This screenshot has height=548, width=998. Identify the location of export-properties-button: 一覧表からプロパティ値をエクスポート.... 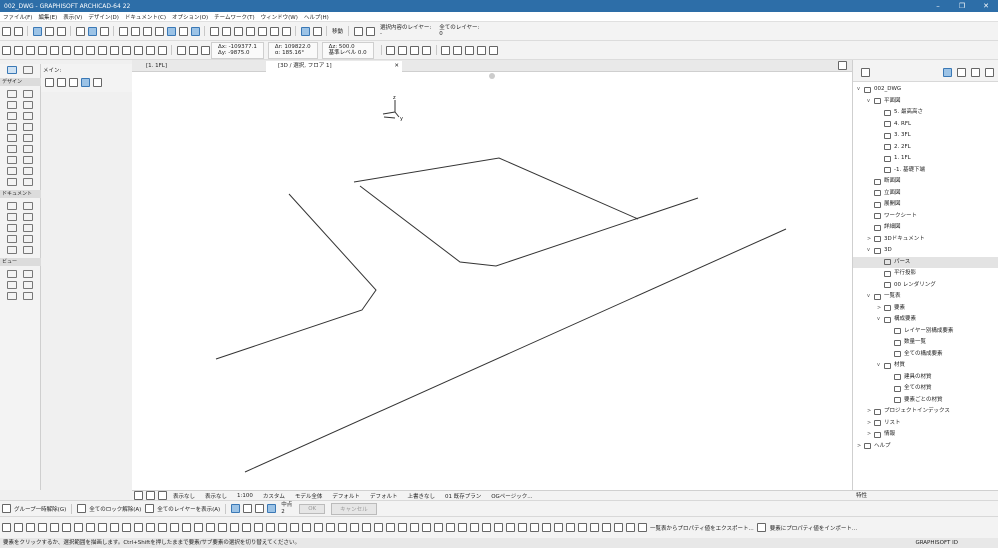
(702, 528).